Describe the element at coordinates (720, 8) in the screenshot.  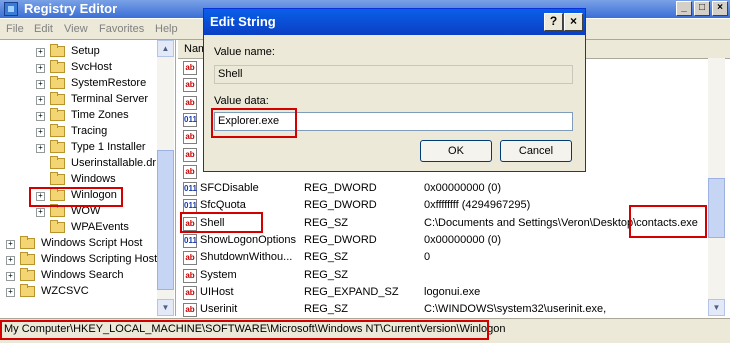
I see `close-button: ×` at that location.